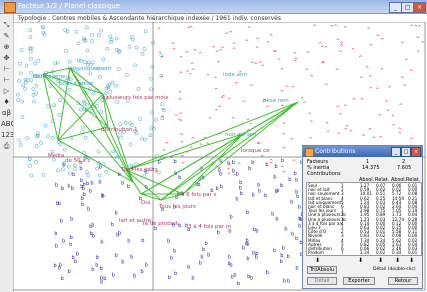 The height and width of the screenshot is (292, 427). I want to click on tool-button-10: 123, so click(7, 135).